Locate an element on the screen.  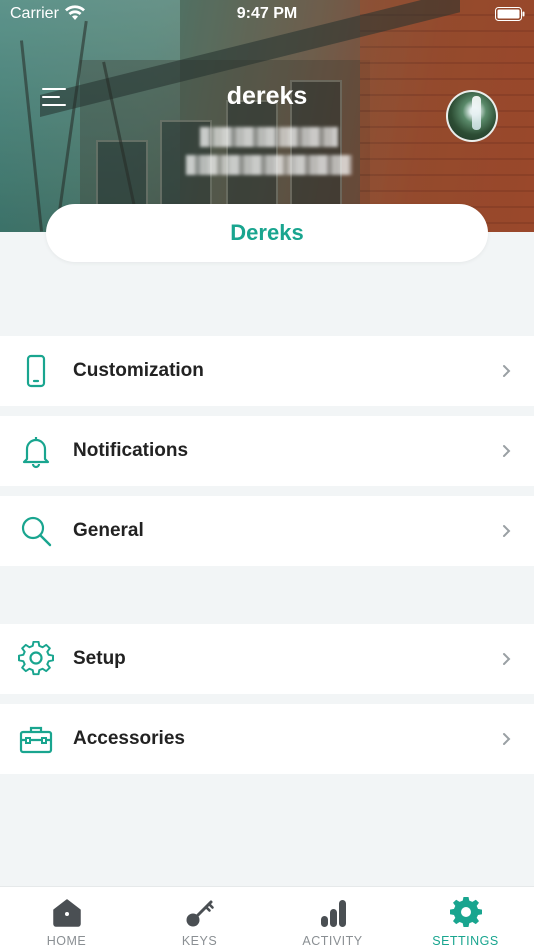
key-icon is located at coordinates (200, 913).